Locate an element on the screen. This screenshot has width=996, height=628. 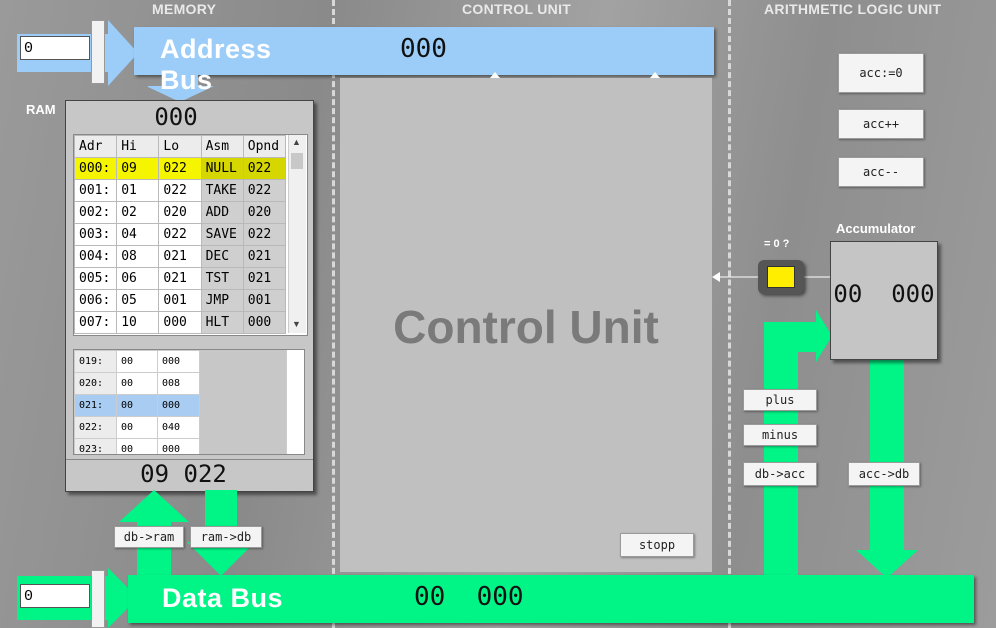
ram-row: 004: 08 021 DEC 021 is located at coordinates (180, 256).